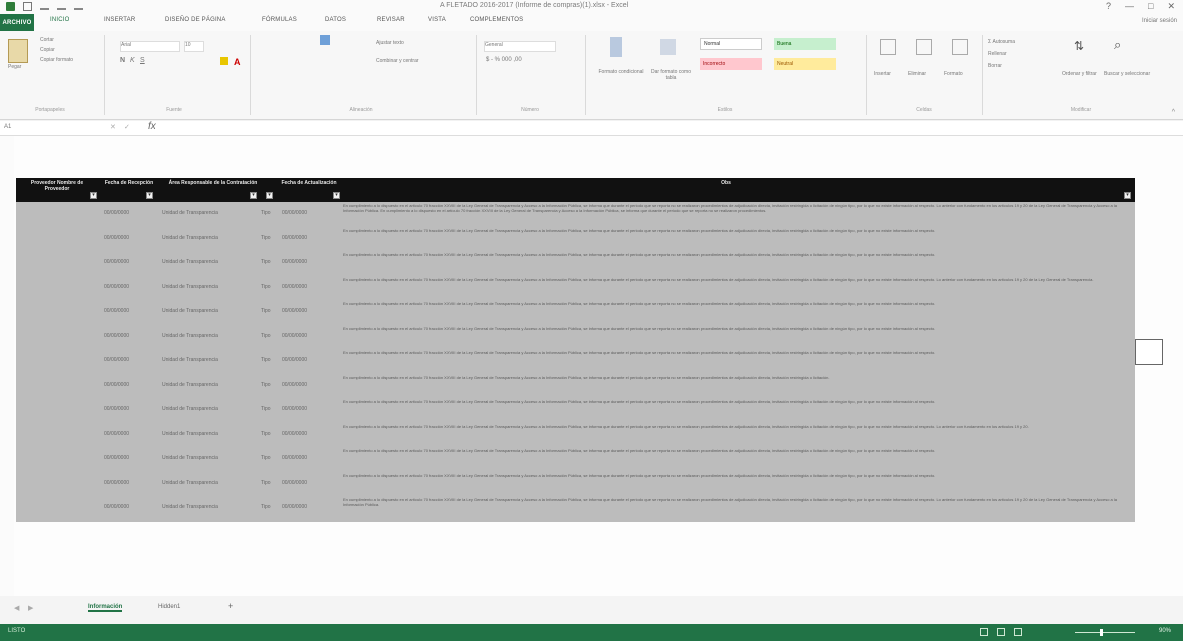 The image size is (1183, 641). I want to click on delete-cells-icon, so click(924, 47).